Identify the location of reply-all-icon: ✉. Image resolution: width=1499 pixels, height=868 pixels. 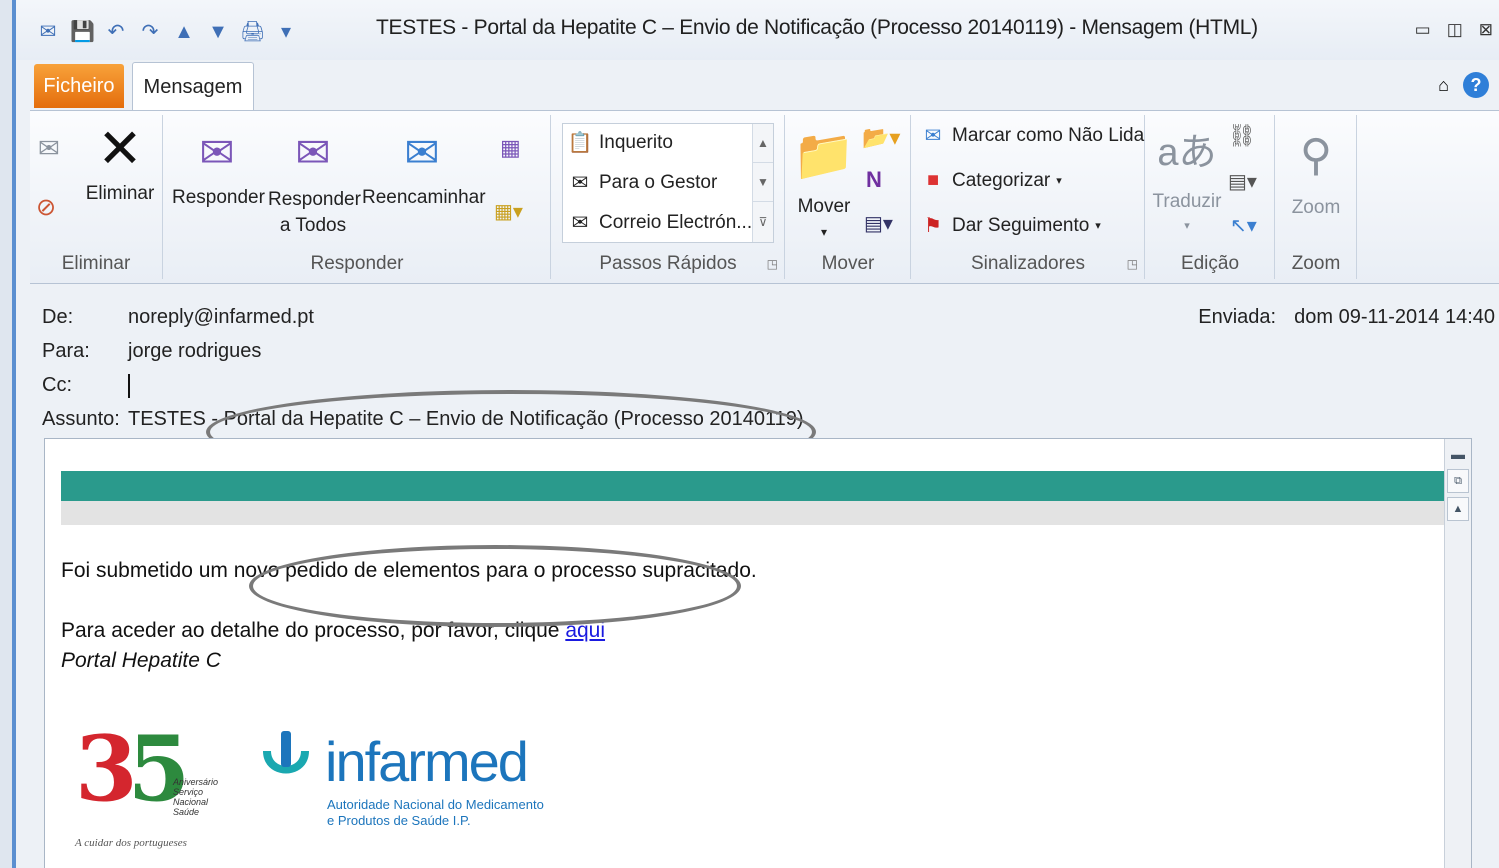
(313, 152).